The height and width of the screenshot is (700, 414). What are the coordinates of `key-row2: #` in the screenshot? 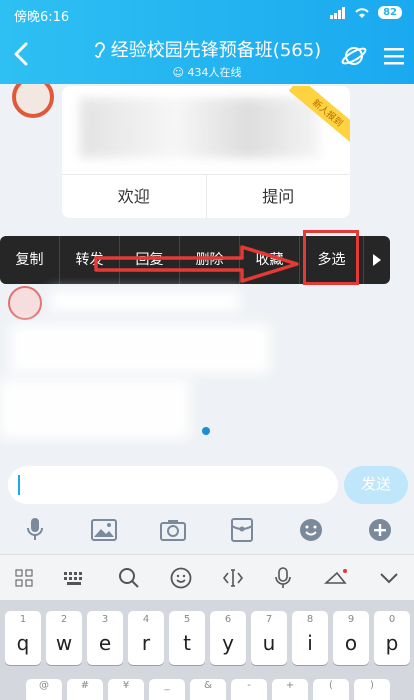 It's located at (85, 689).